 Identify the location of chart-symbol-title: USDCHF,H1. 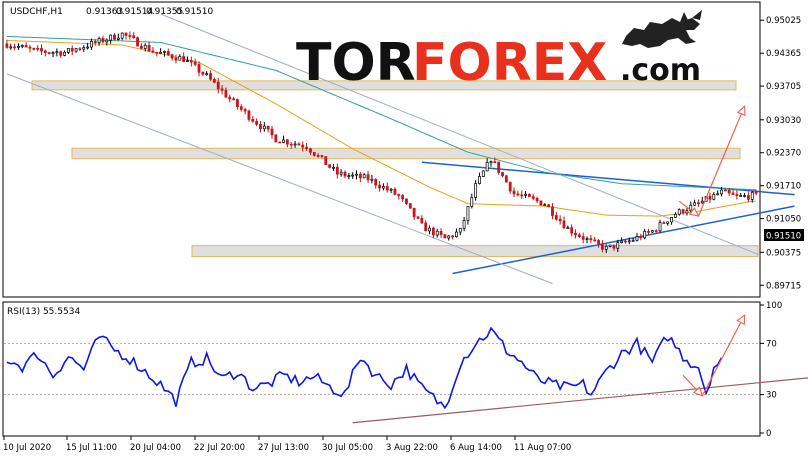
(36, 12).